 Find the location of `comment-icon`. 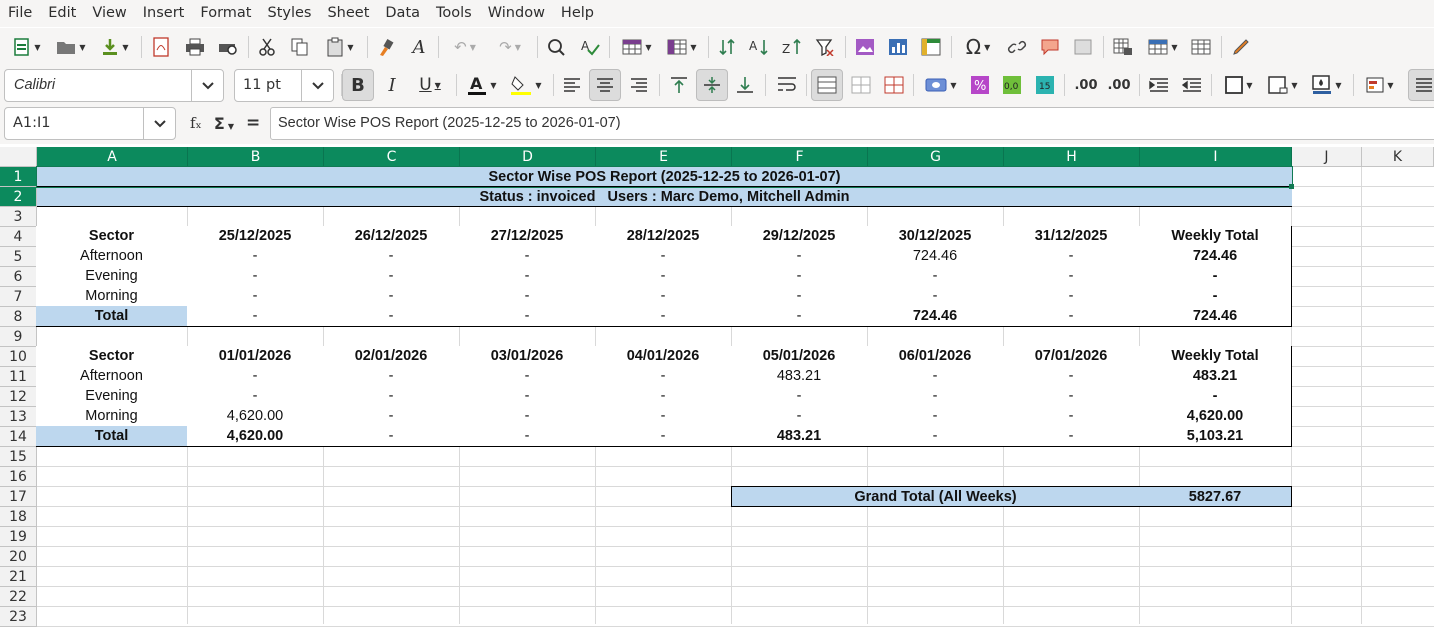

comment-icon is located at coordinates (1050, 47).